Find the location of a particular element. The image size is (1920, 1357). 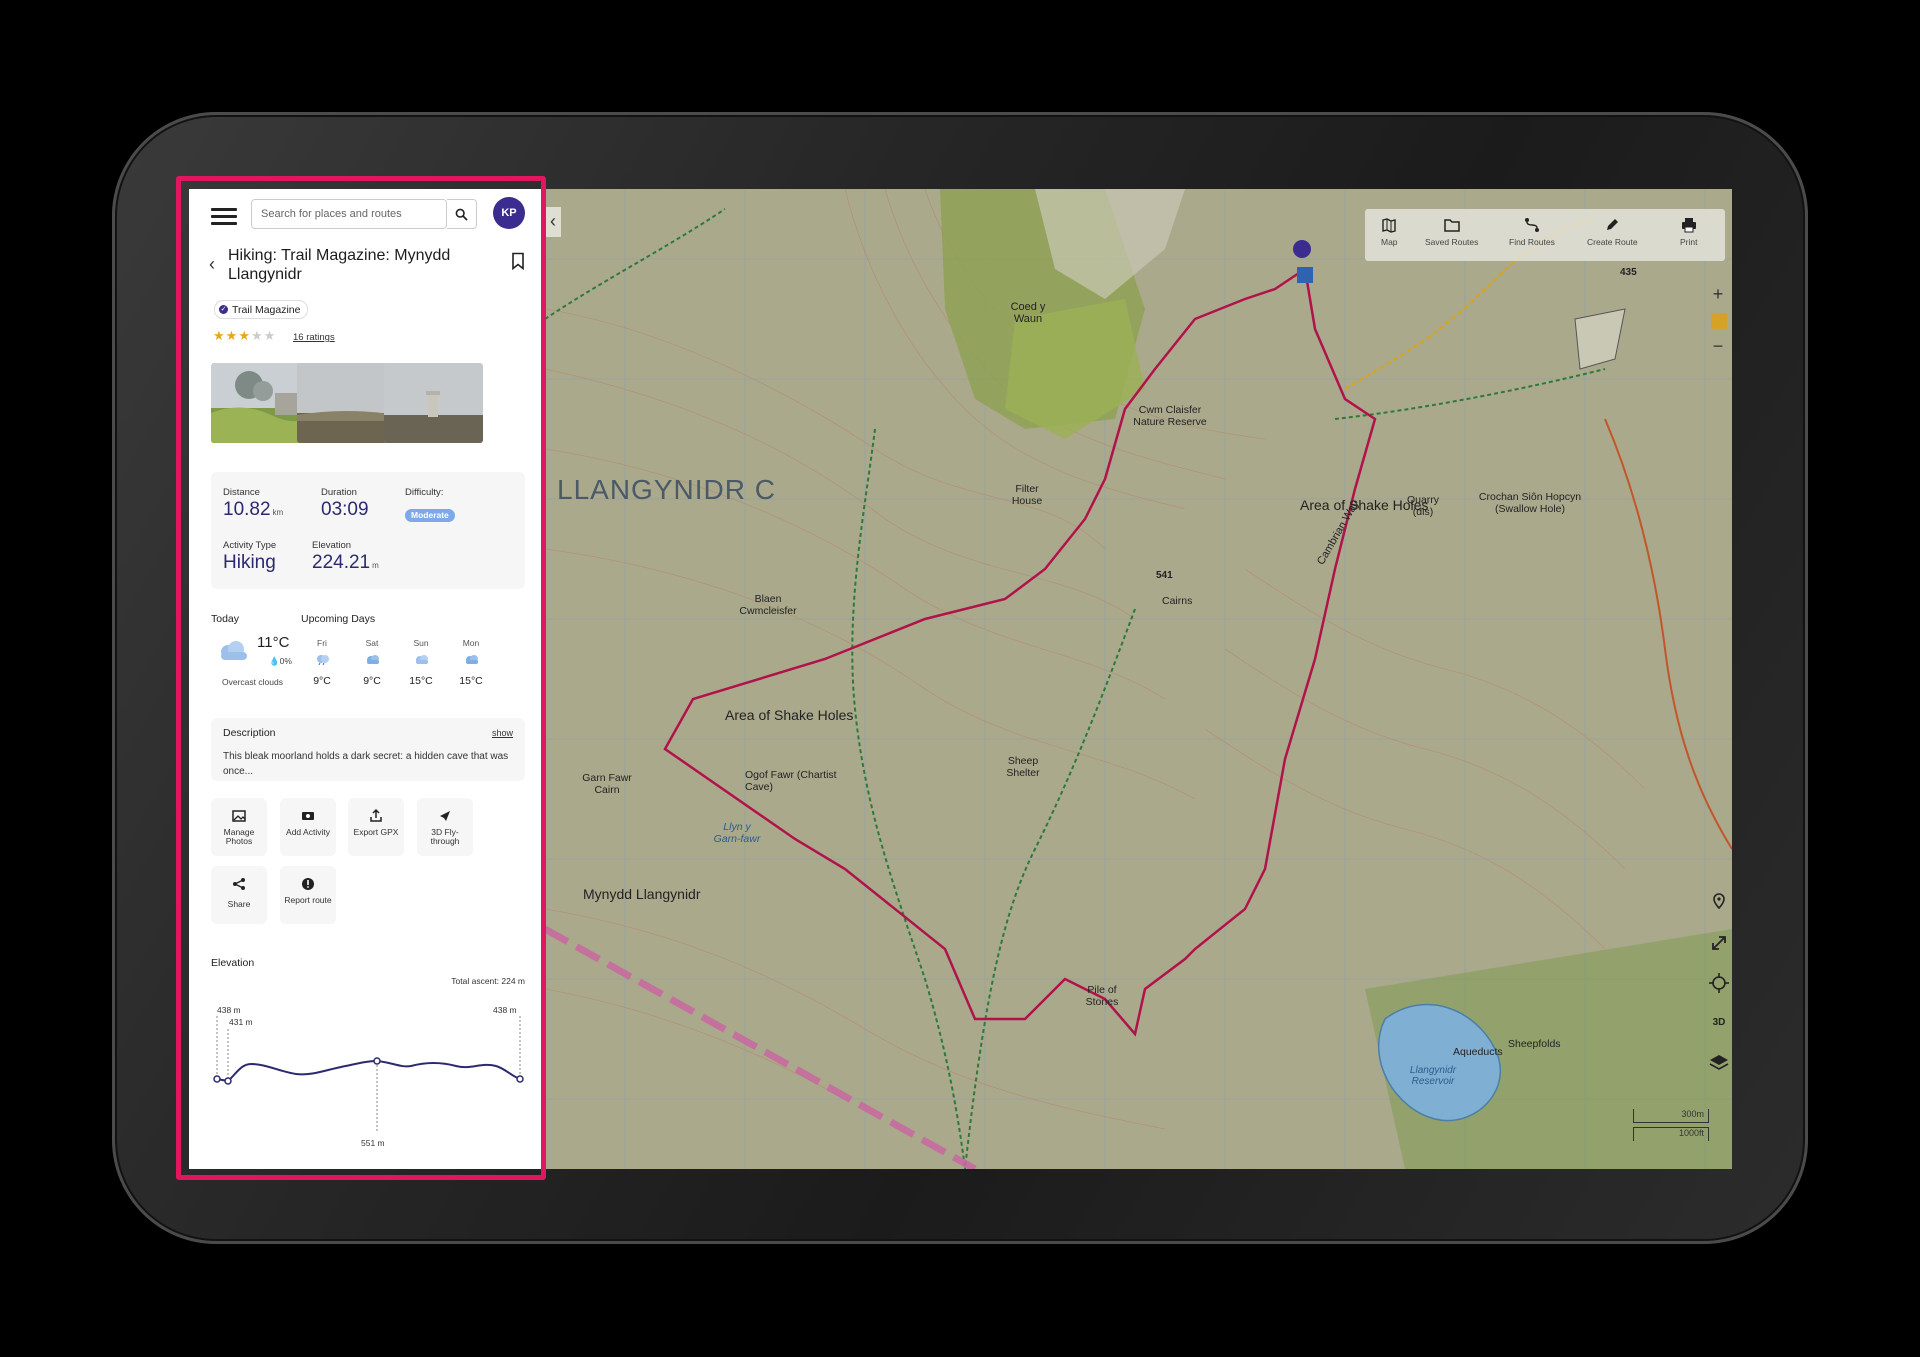

share-button: Share is located at coordinates (239, 895).